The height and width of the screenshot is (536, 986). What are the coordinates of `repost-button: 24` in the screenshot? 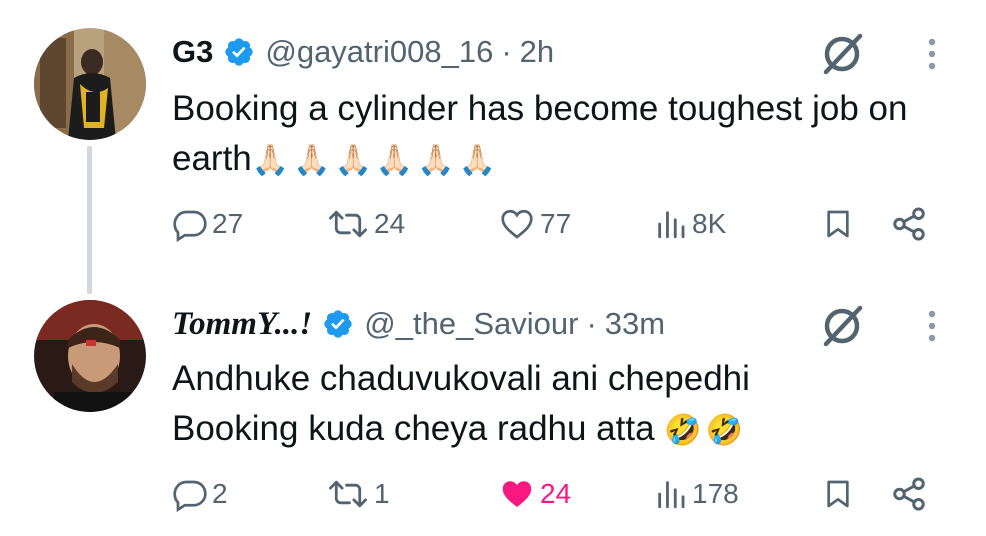 It's located at (365, 224).